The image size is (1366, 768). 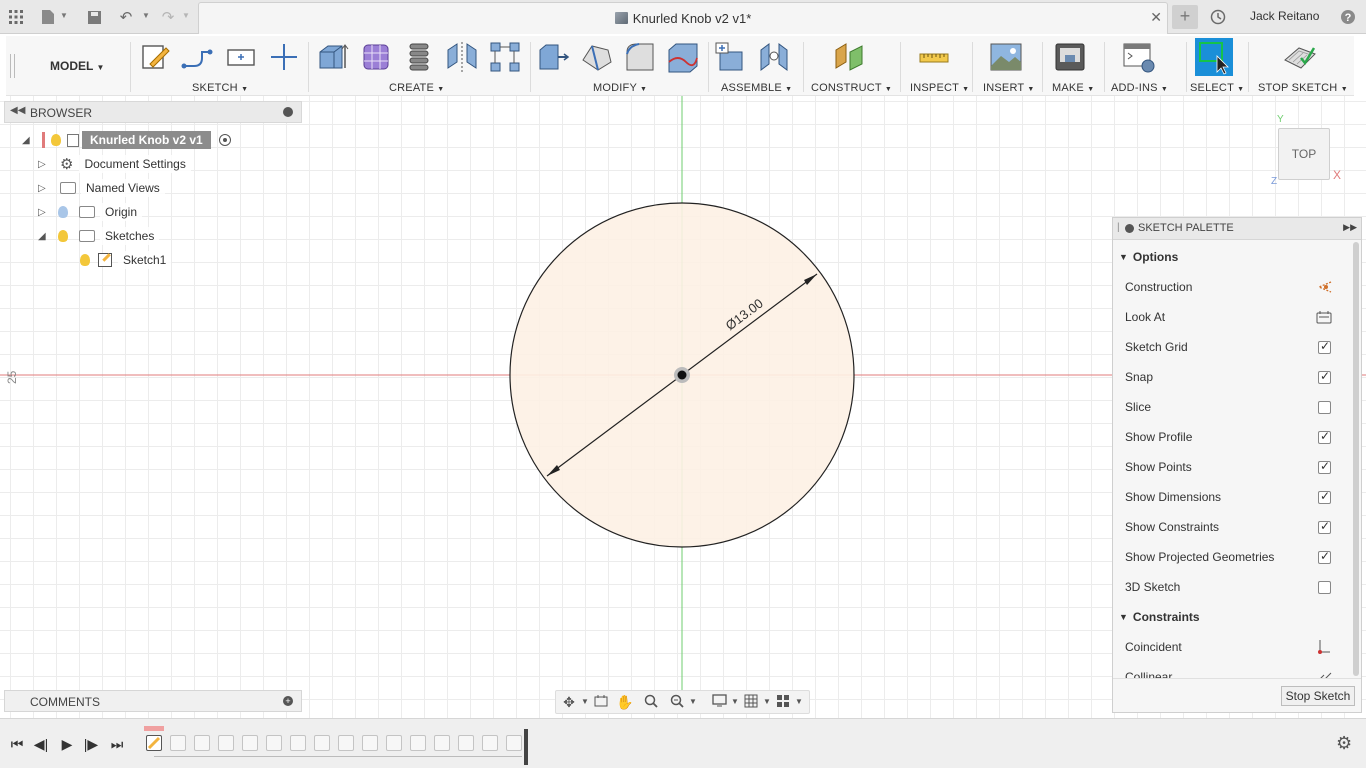 I want to click on play-icon: ▶, so click(x=67, y=744).